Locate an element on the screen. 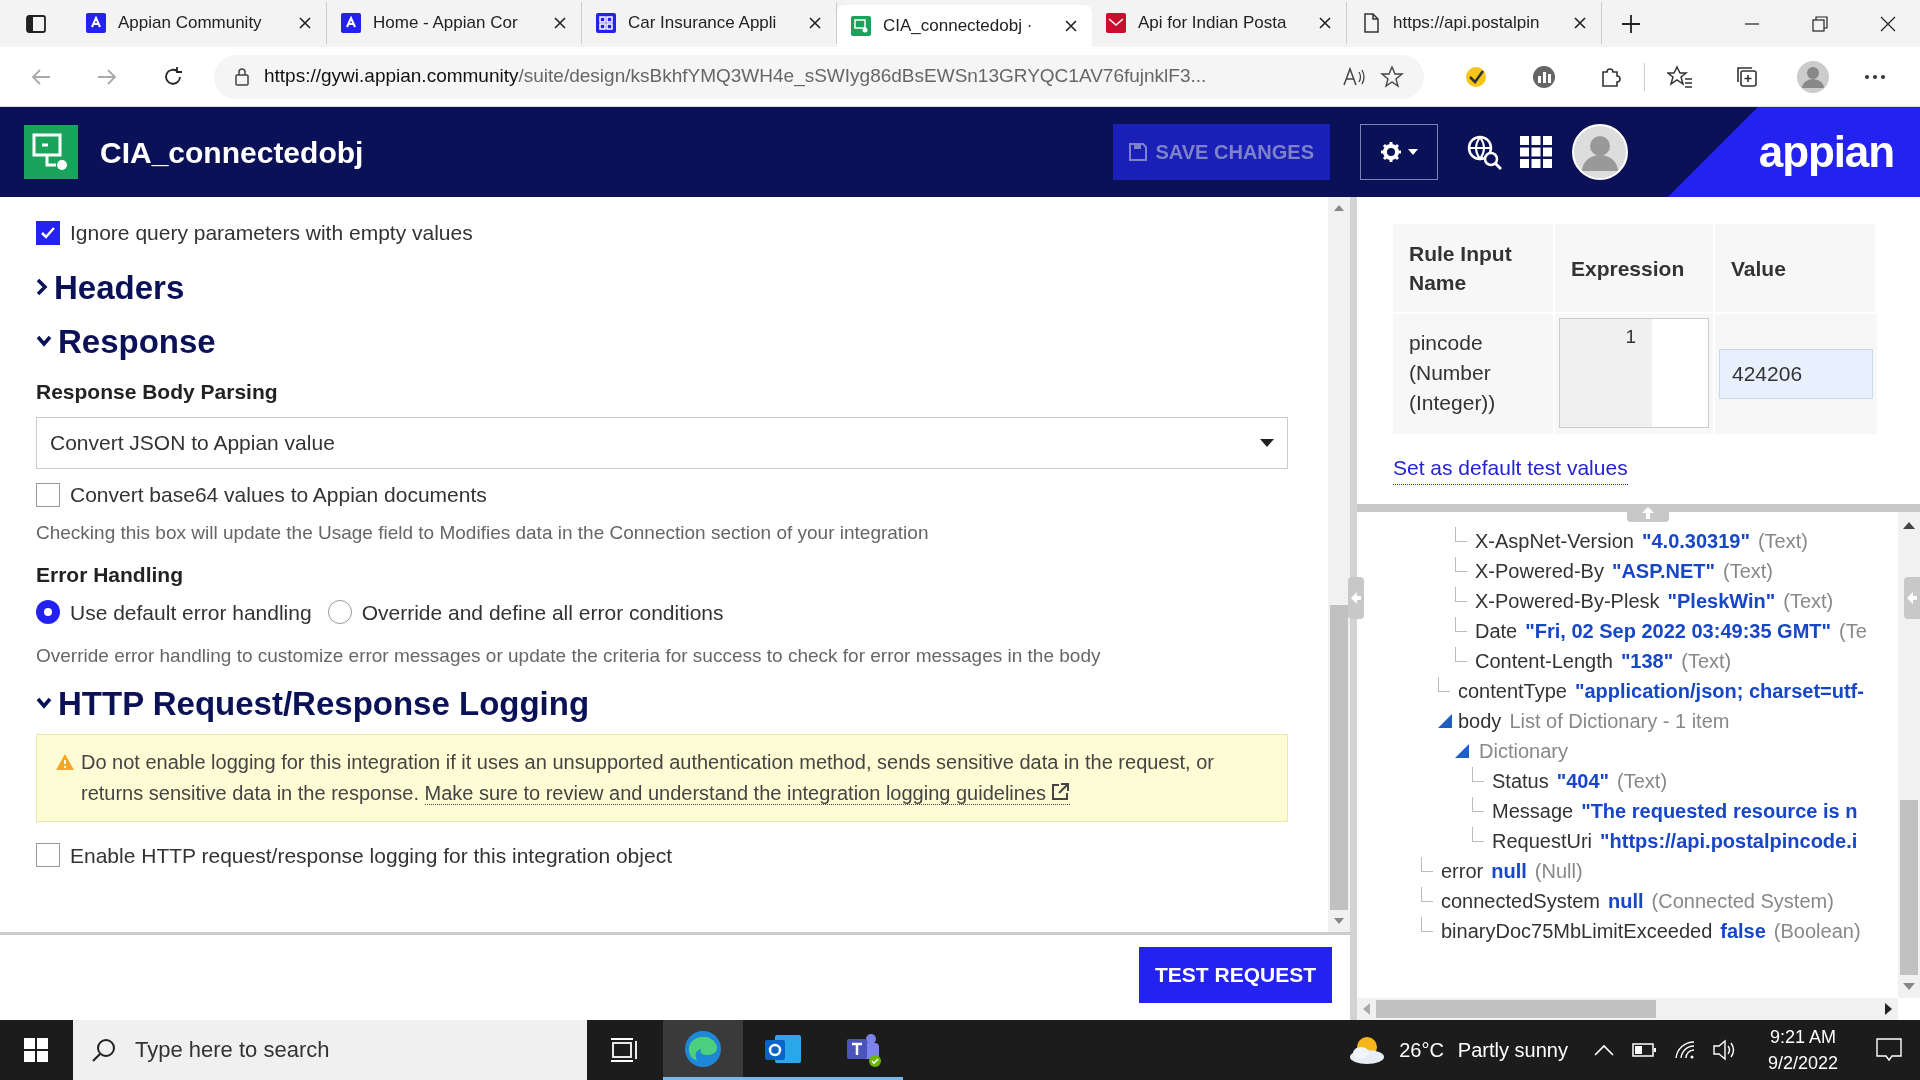 The image size is (1920, 1080). section-toggle: Headers is located at coordinates (672, 287).